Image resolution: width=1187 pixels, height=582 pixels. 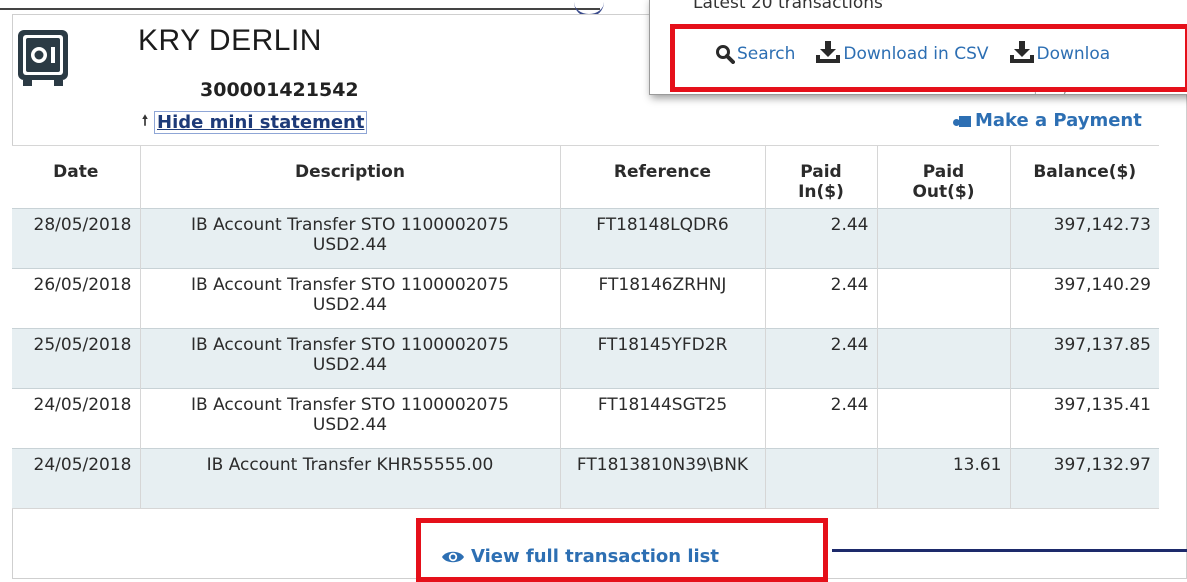 What do you see at coordinates (230, 40) in the screenshot?
I see `account-name: KRY DERLIN` at bounding box center [230, 40].